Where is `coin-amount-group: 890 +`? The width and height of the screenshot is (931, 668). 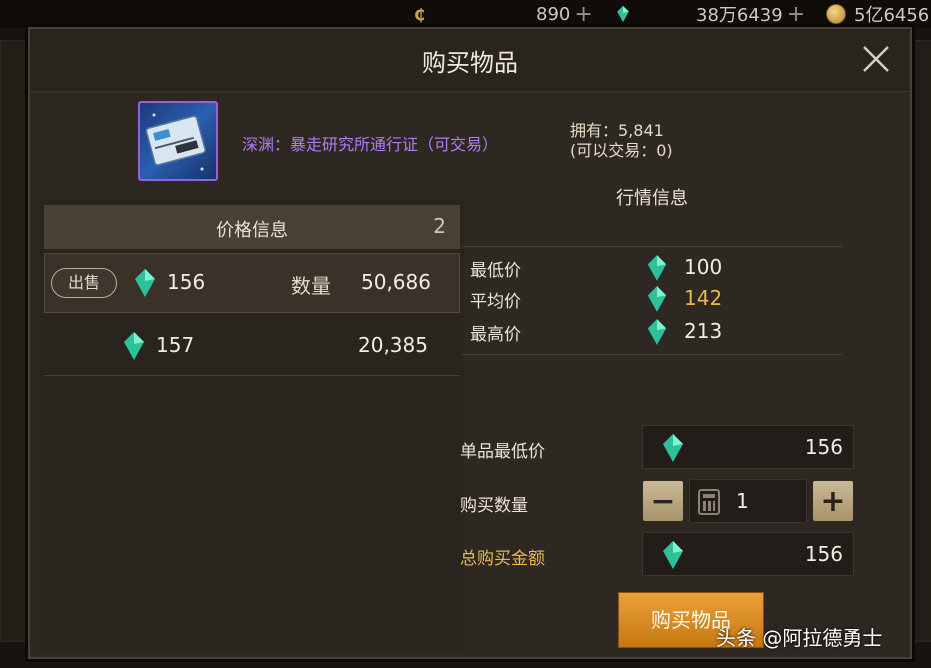
coin-amount-group: 890 + is located at coordinates (564, 14).